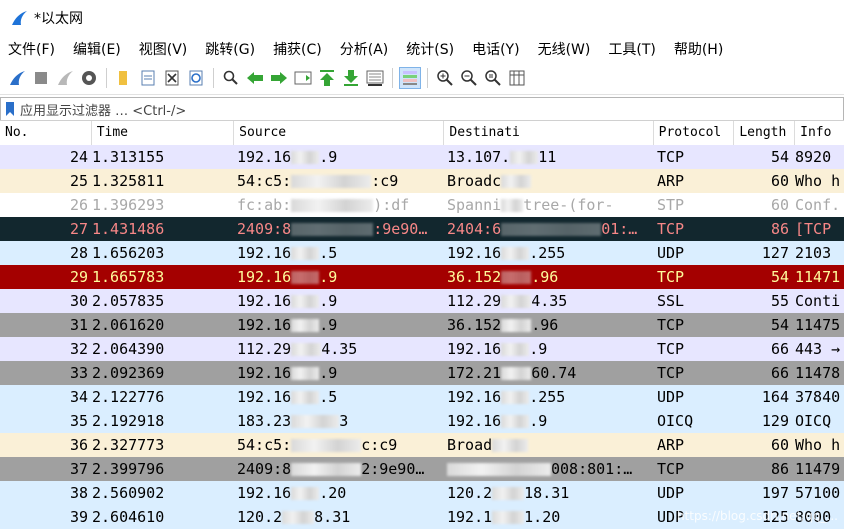 The width and height of the screenshot is (844, 529). What do you see at coordinates (128, 253) in the screenshot?
I see `packet-time: 1.656203` at bounding box center [128, 253].